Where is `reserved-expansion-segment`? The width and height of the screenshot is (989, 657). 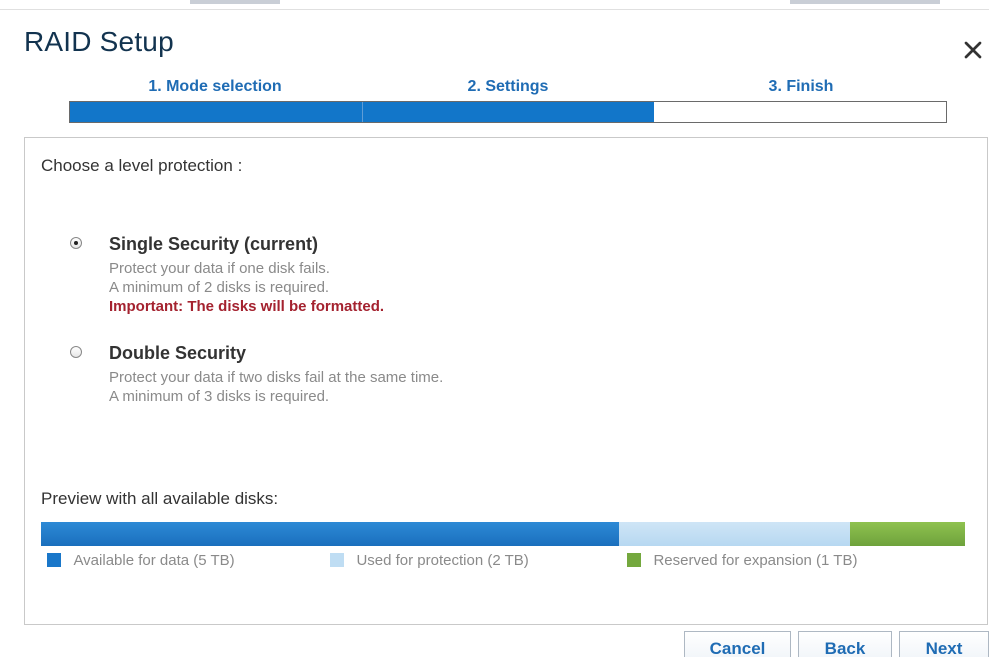 reserved-expansion-segment is located at coordinates (907, 534).